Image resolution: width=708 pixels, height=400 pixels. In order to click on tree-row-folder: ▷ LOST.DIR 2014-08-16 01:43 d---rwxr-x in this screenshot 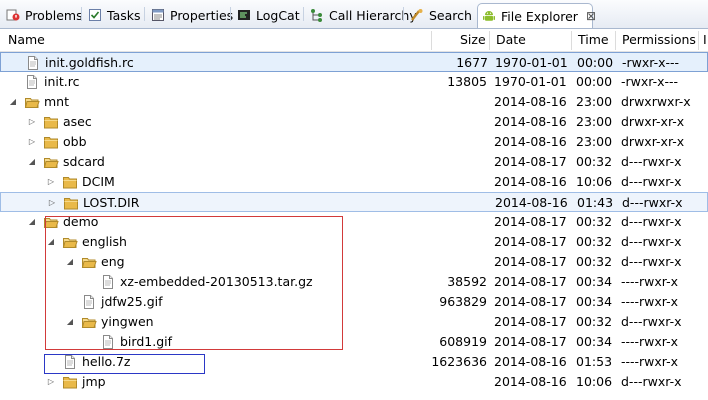, I will do `click(354, 202)`.